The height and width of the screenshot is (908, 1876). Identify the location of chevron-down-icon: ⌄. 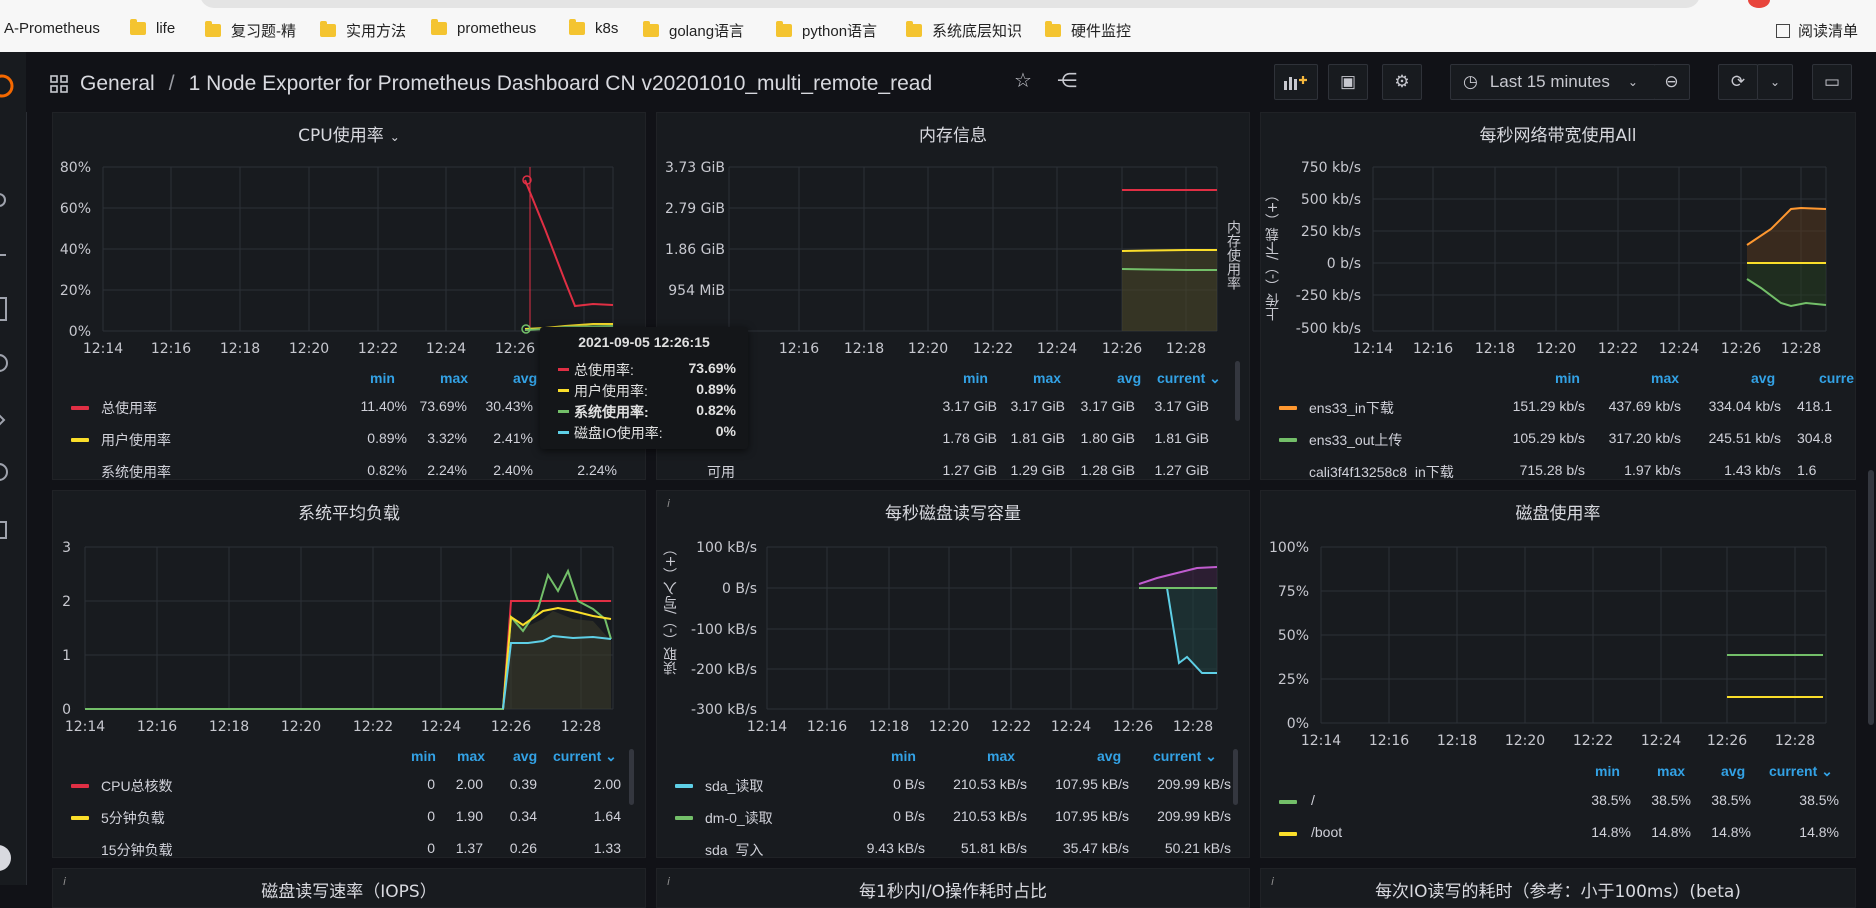
(1632, 82).